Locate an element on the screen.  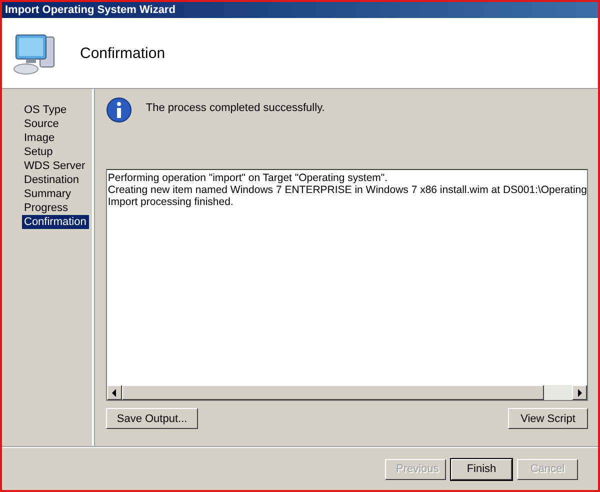
window-title: Import Operating System Wizard is located at coordinates (90, 10).